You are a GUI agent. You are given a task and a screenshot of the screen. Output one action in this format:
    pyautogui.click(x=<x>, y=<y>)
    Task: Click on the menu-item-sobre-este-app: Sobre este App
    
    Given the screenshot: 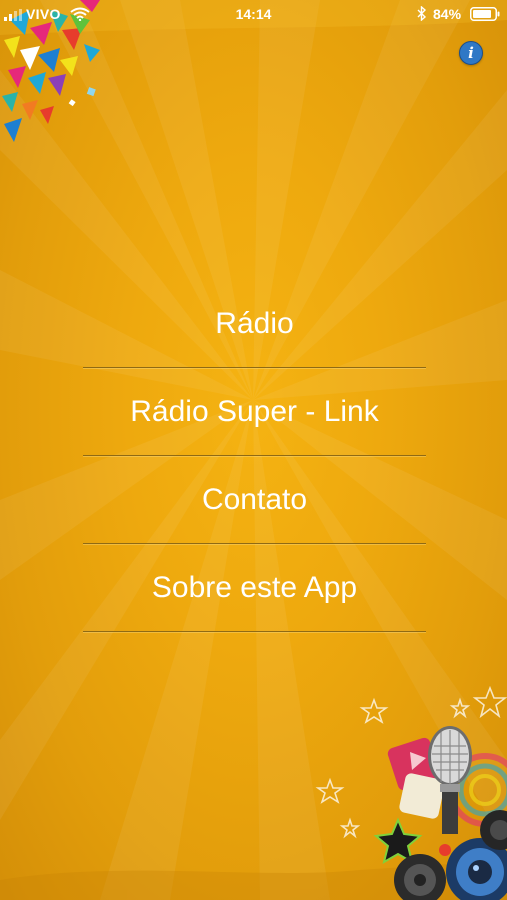 What is the action you would take?
    pyautogui.click(x=254, y=588)
    